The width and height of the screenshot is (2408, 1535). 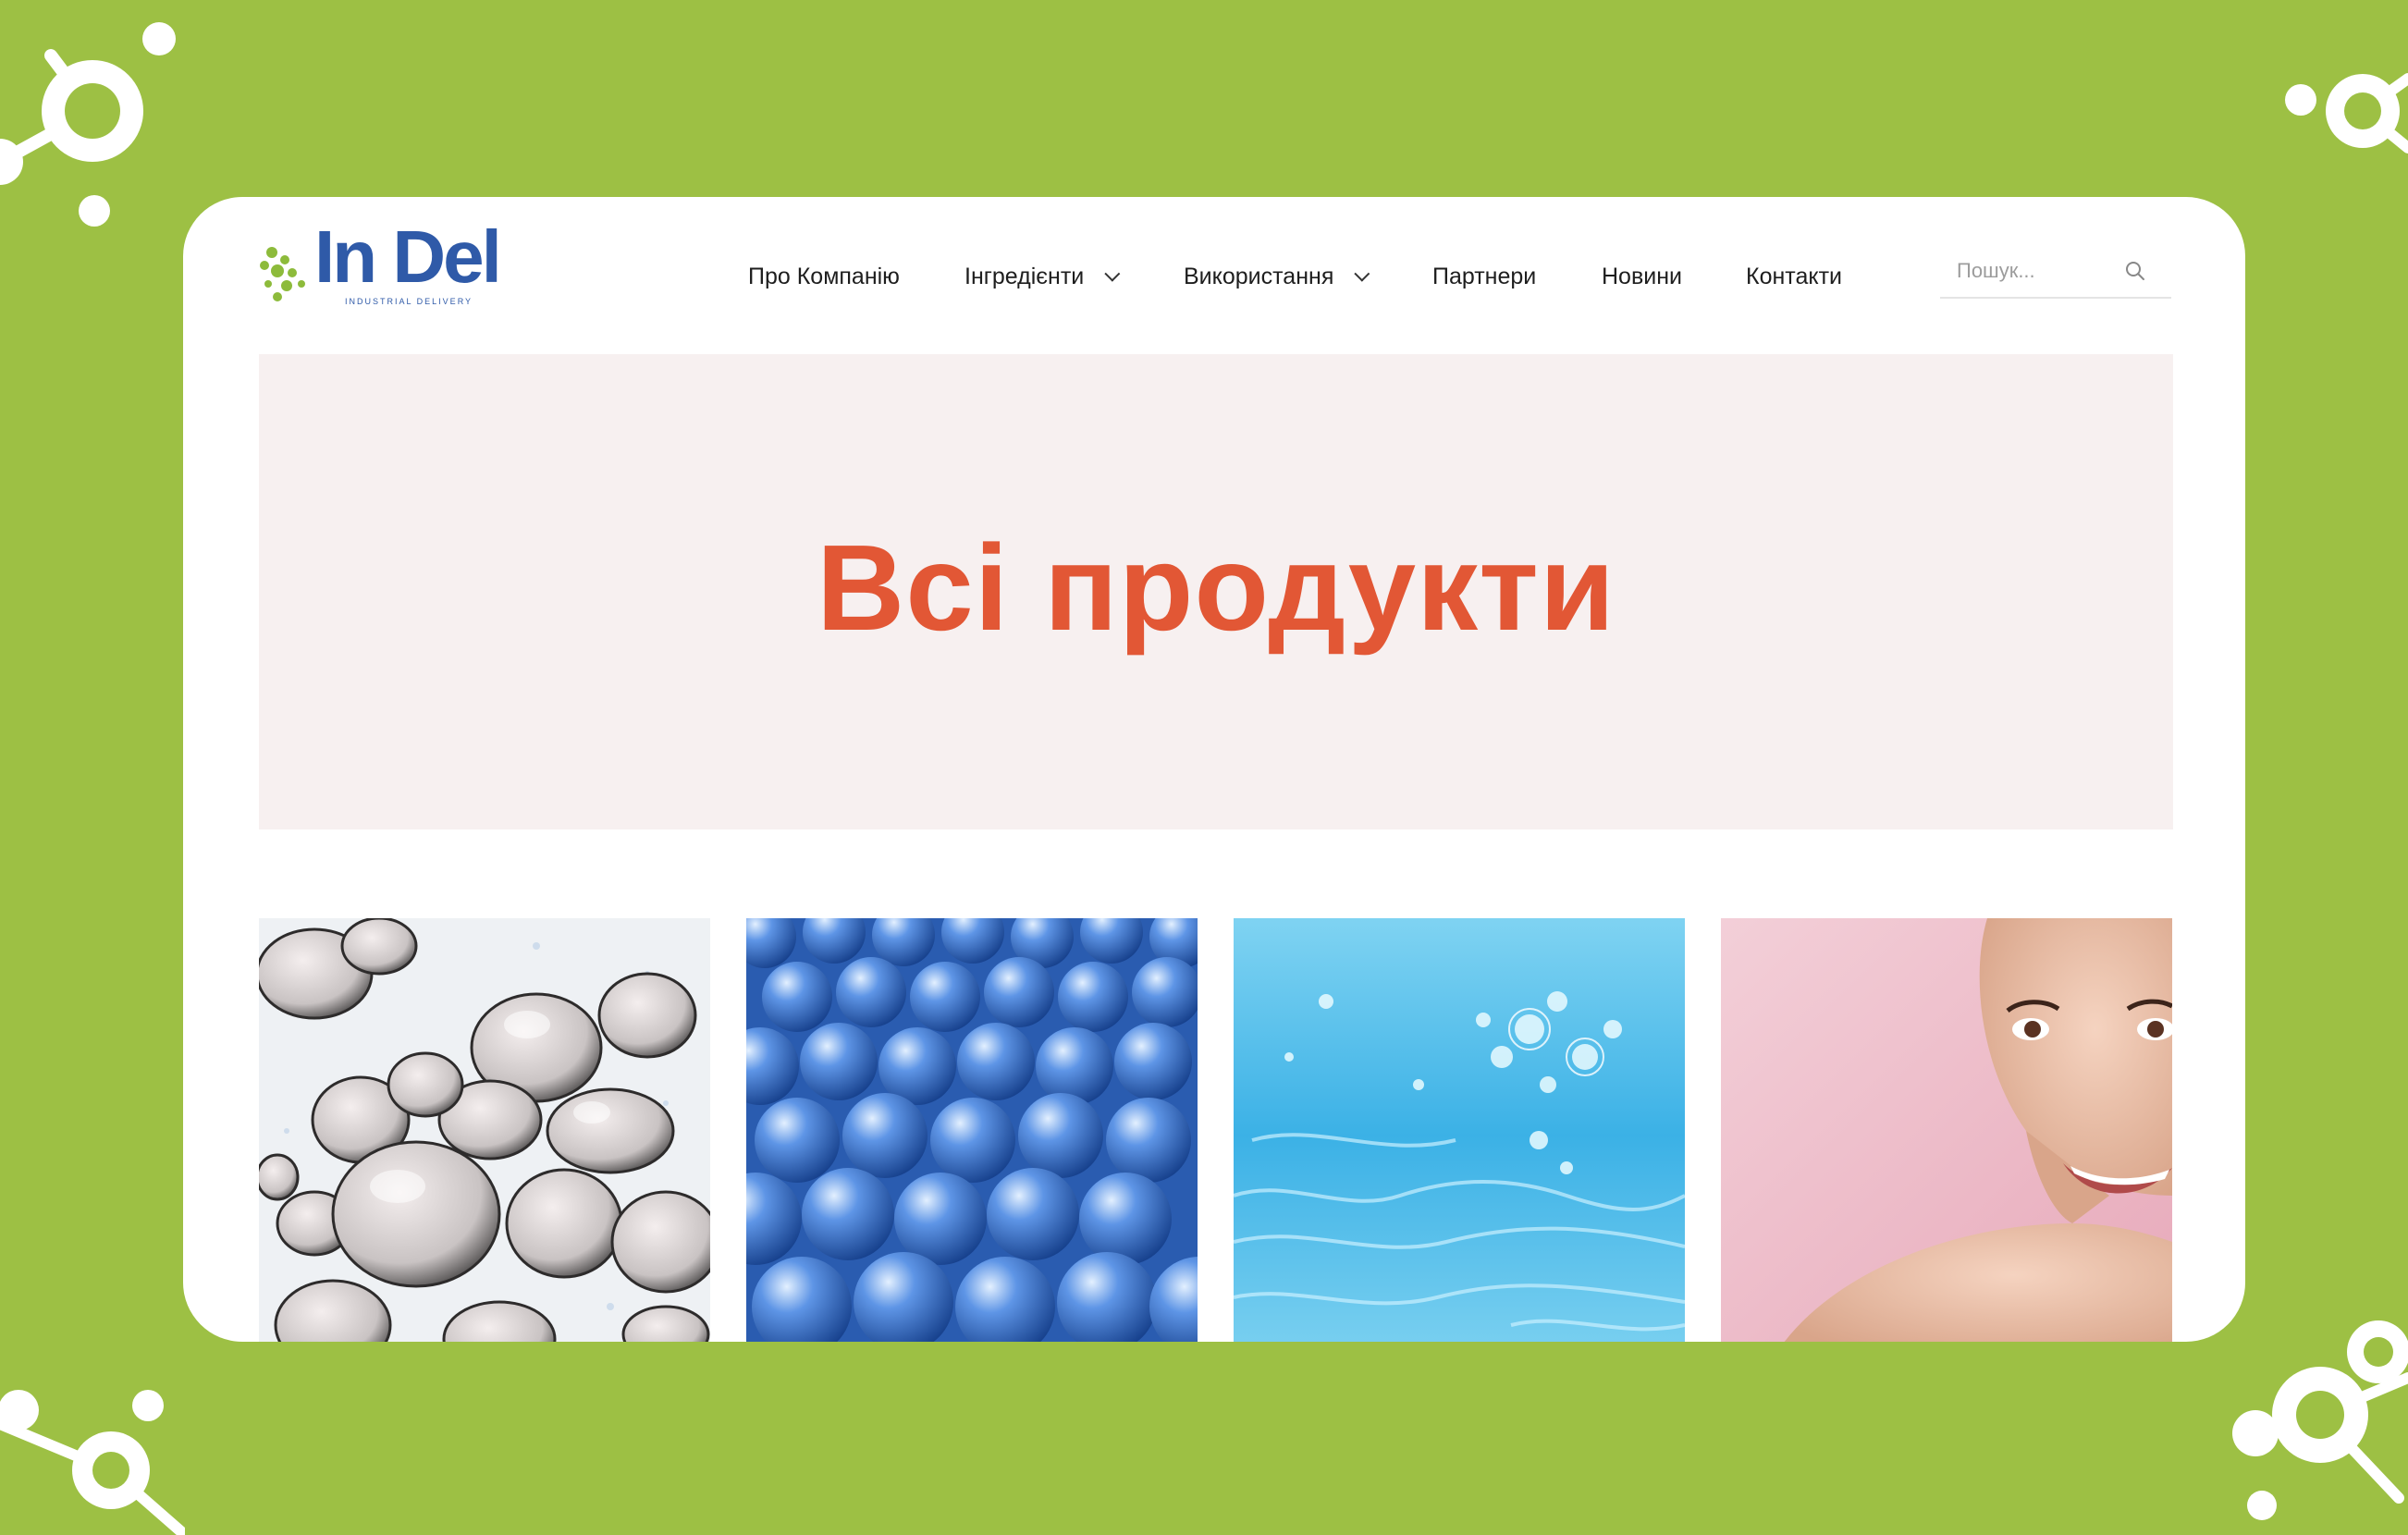 What do you see at coordinates (88, 124) in the screenshot?
I see `molecule-decoration-top-left` at bounding box center [88, 124].